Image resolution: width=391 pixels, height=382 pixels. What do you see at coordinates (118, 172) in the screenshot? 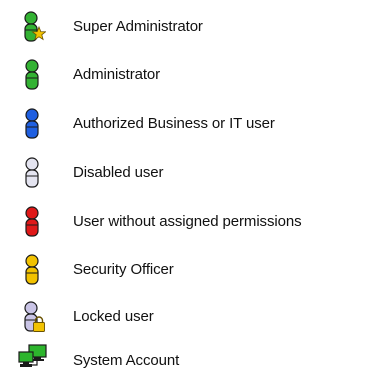
I see `legend-item-label: Disabled user` at bounding box center [118, 172].